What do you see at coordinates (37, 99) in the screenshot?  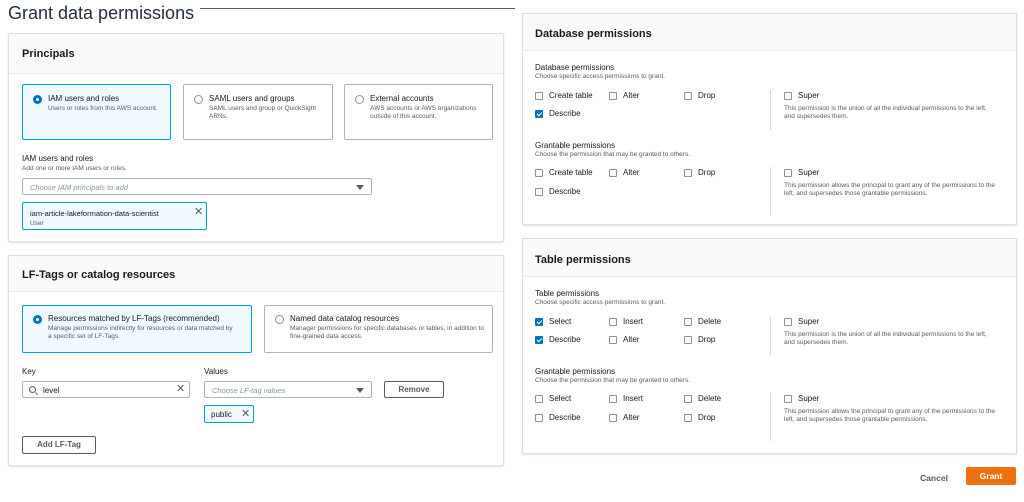 I see `radio-iam` at bounding box center [37, 99].